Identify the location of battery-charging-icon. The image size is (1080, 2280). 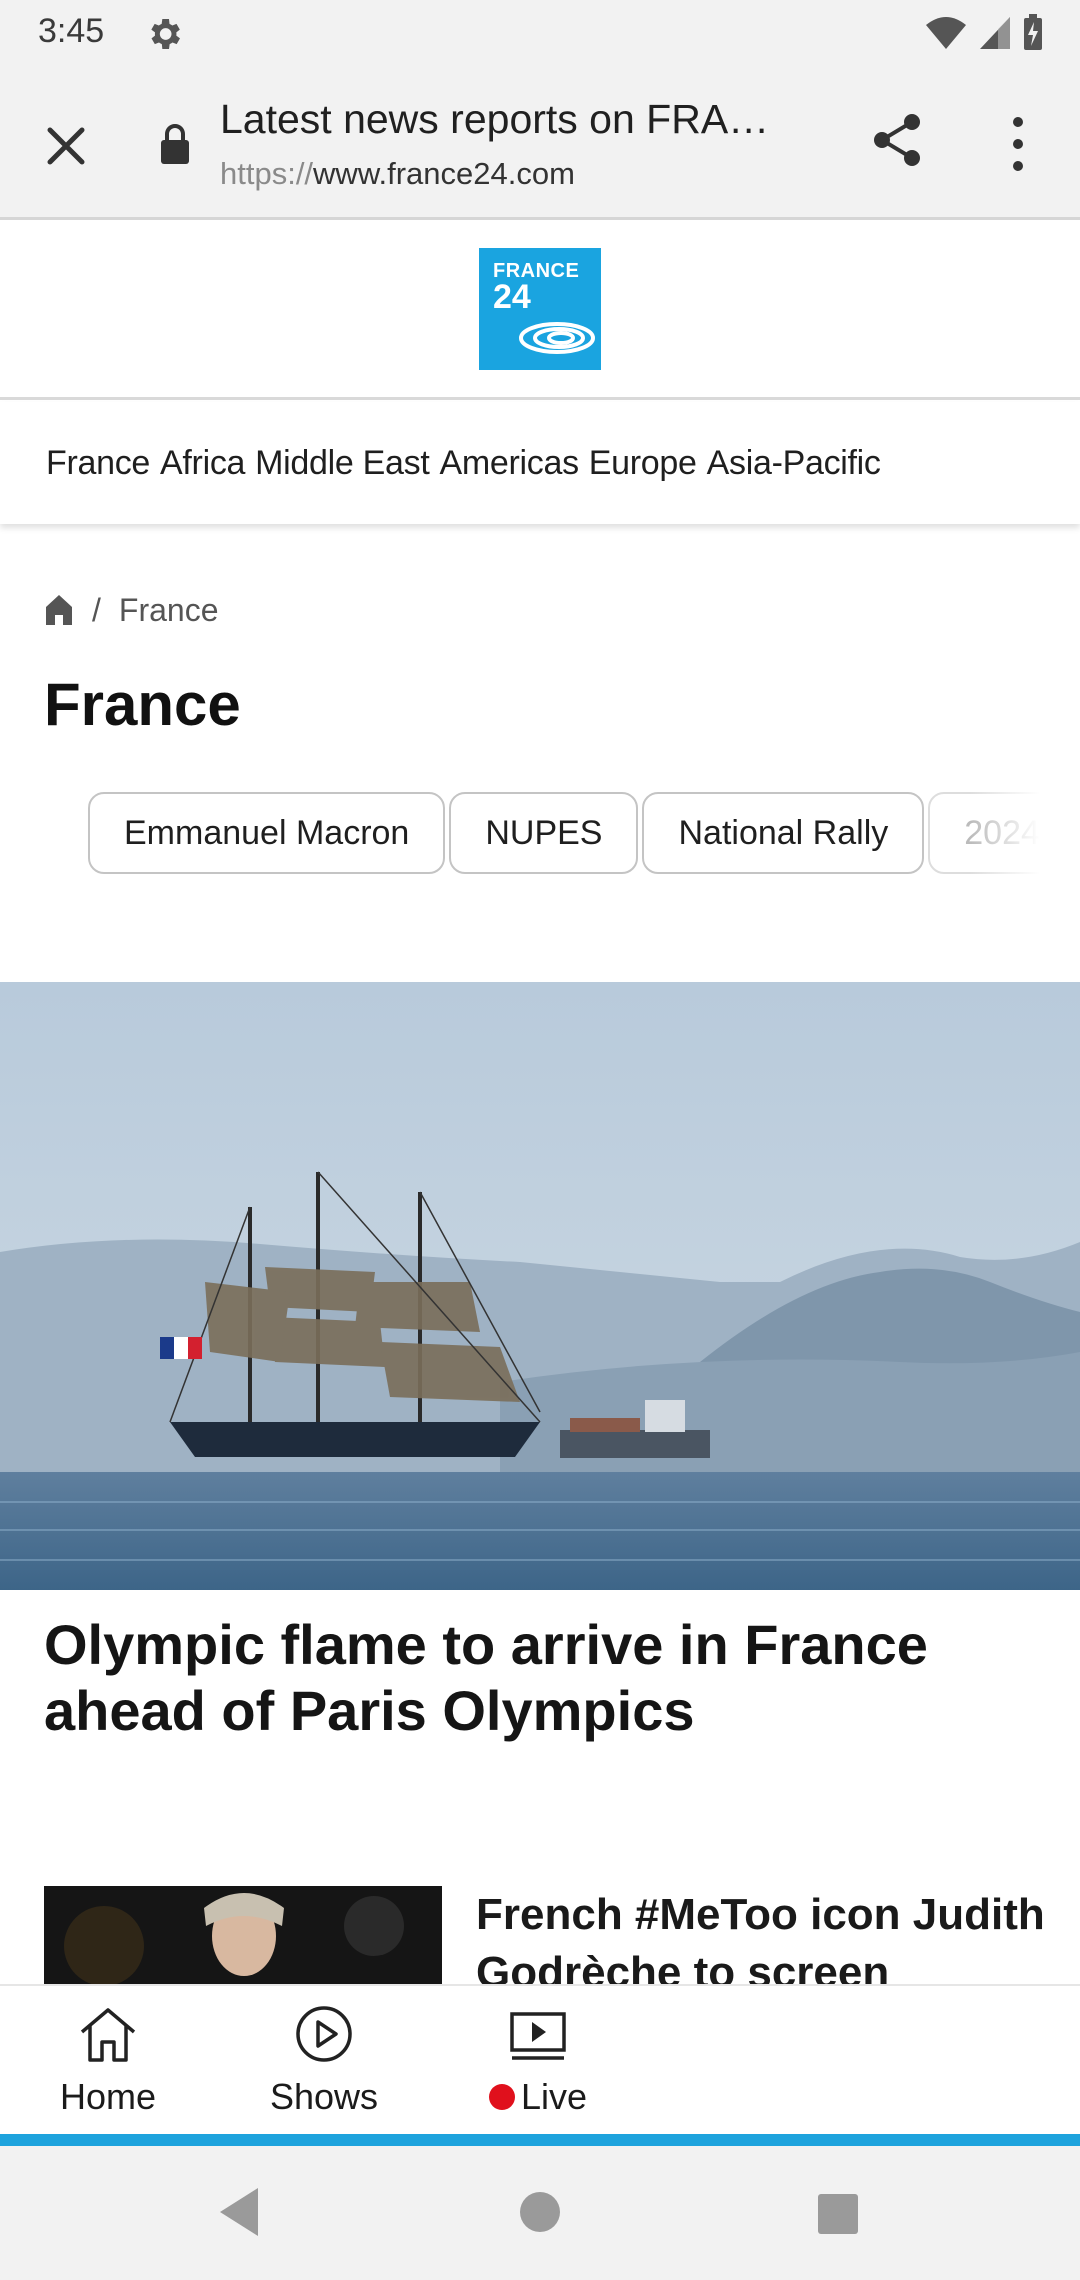
(1033, 32).